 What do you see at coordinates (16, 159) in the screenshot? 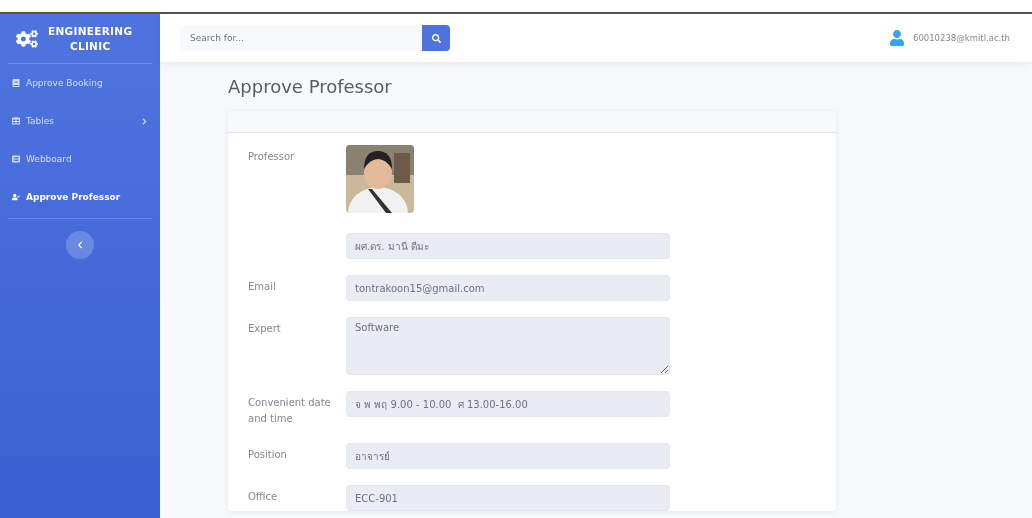
I see `board-icon` at bounding box center [16, 159].